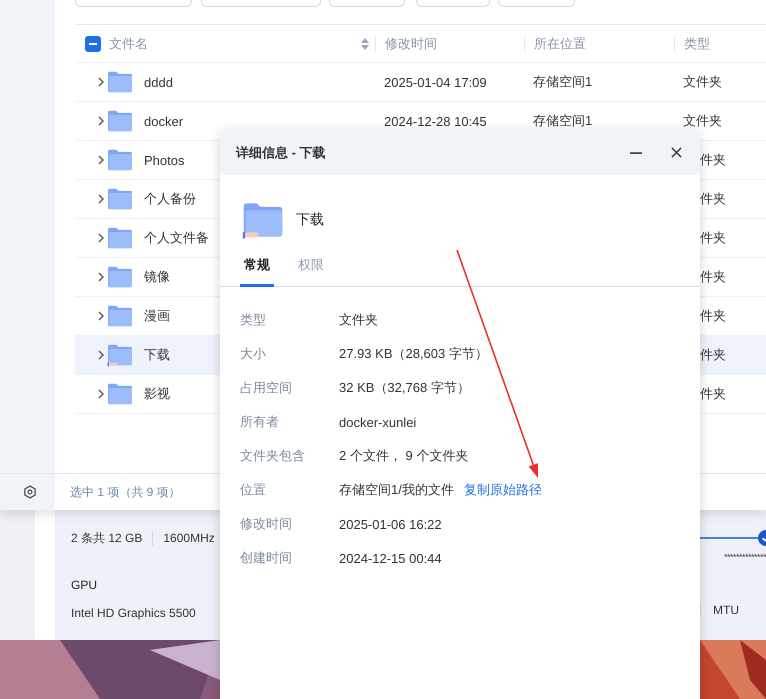 This screenshot has width=766, height=699. What do you see at coordinates (435, 82) in the screenshot?
I see `table-cell: 2025-01-04 17:09` at bounding box center [435, 82].